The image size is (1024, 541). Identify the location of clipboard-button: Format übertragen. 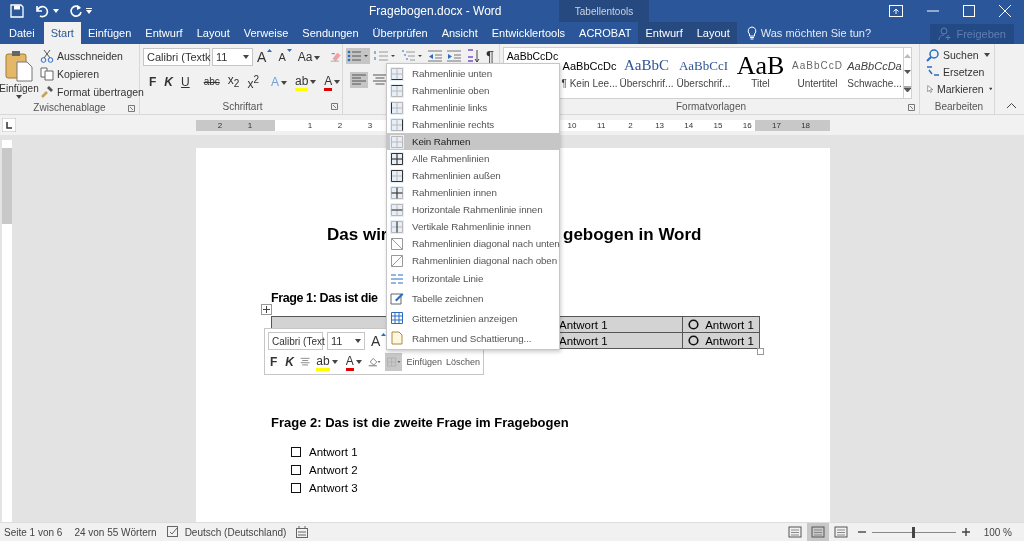
(92, 91).